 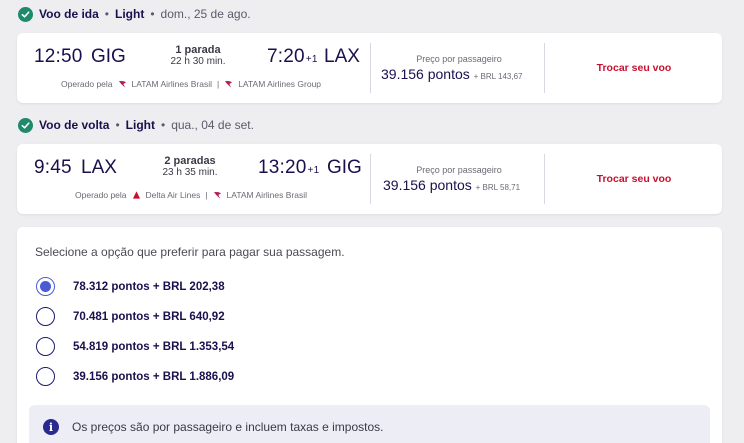 What do you see at coordinates (198, 50) in the screenshot?
I see `stops-count: 1 parada` at bounding box center [198, 50].